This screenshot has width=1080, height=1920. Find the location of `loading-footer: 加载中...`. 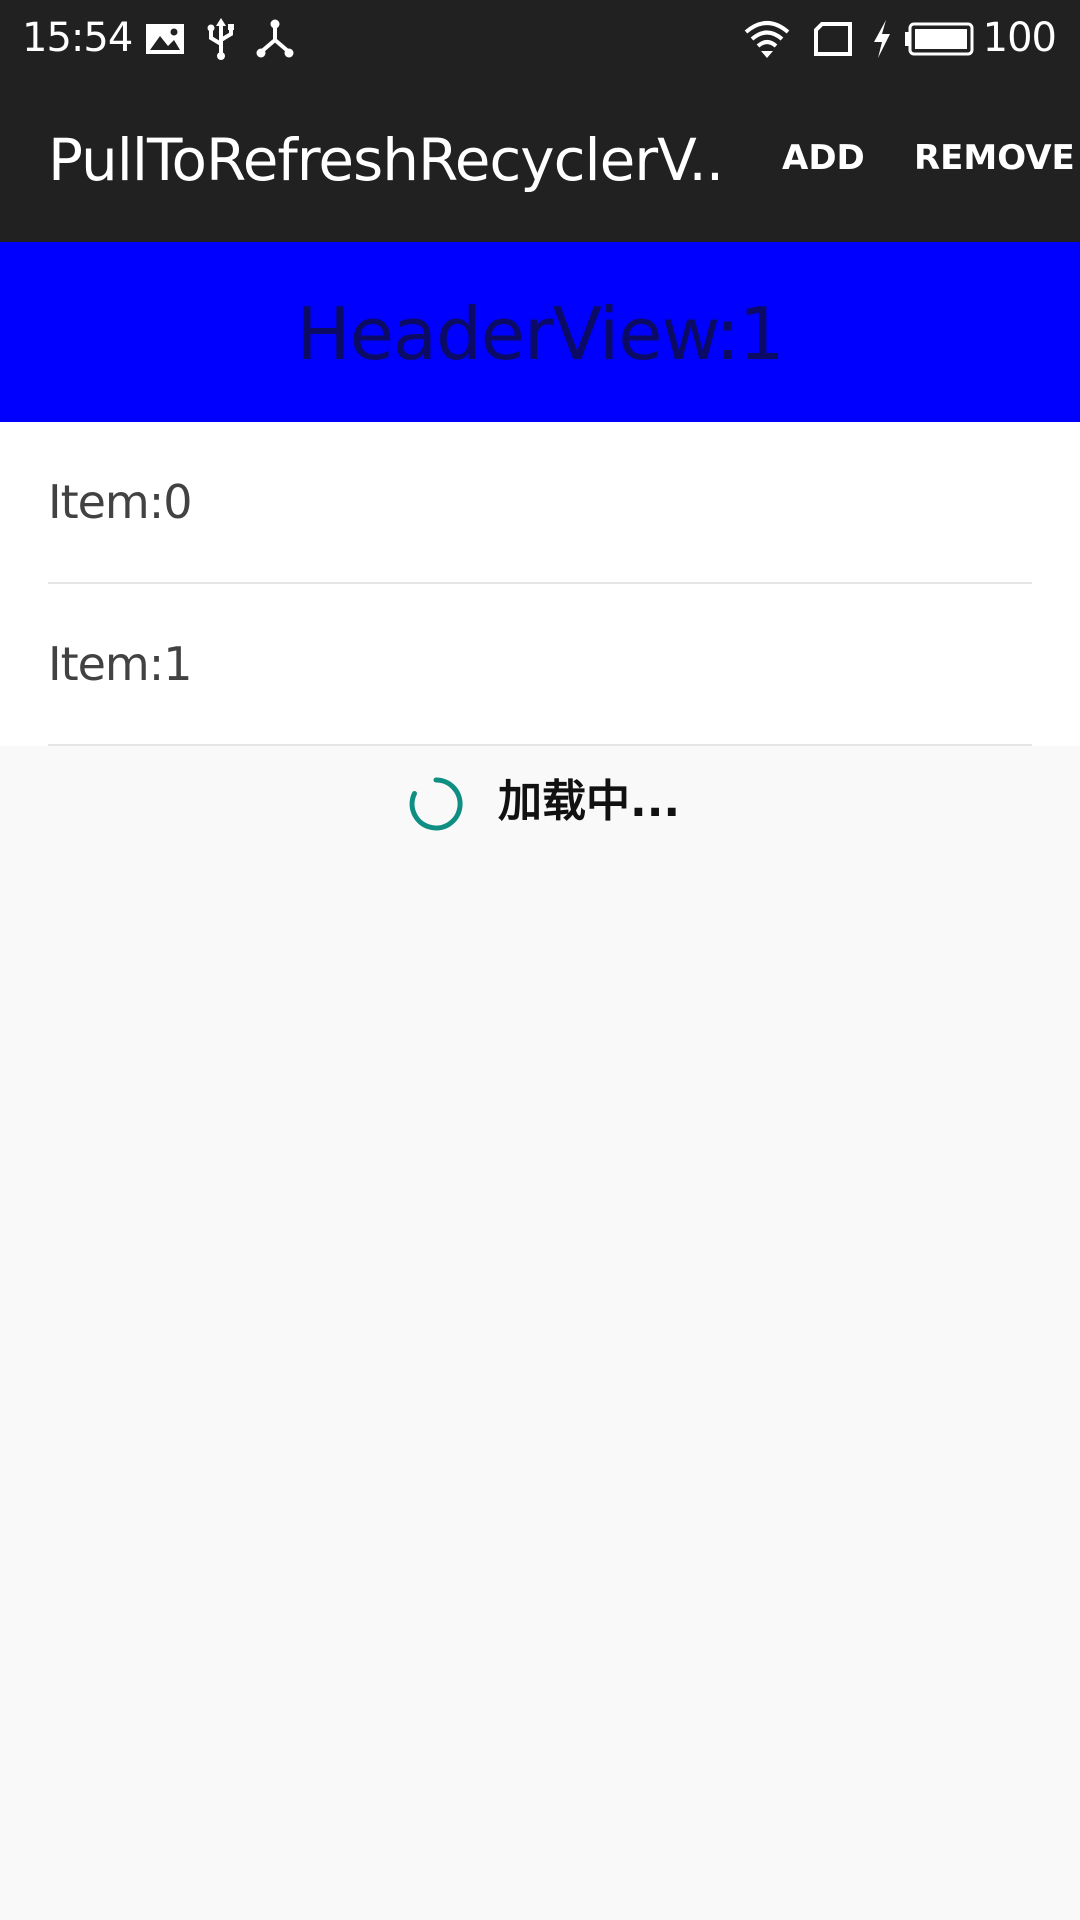

loading-footer: 加载中... is located at coordinates (540, 805).